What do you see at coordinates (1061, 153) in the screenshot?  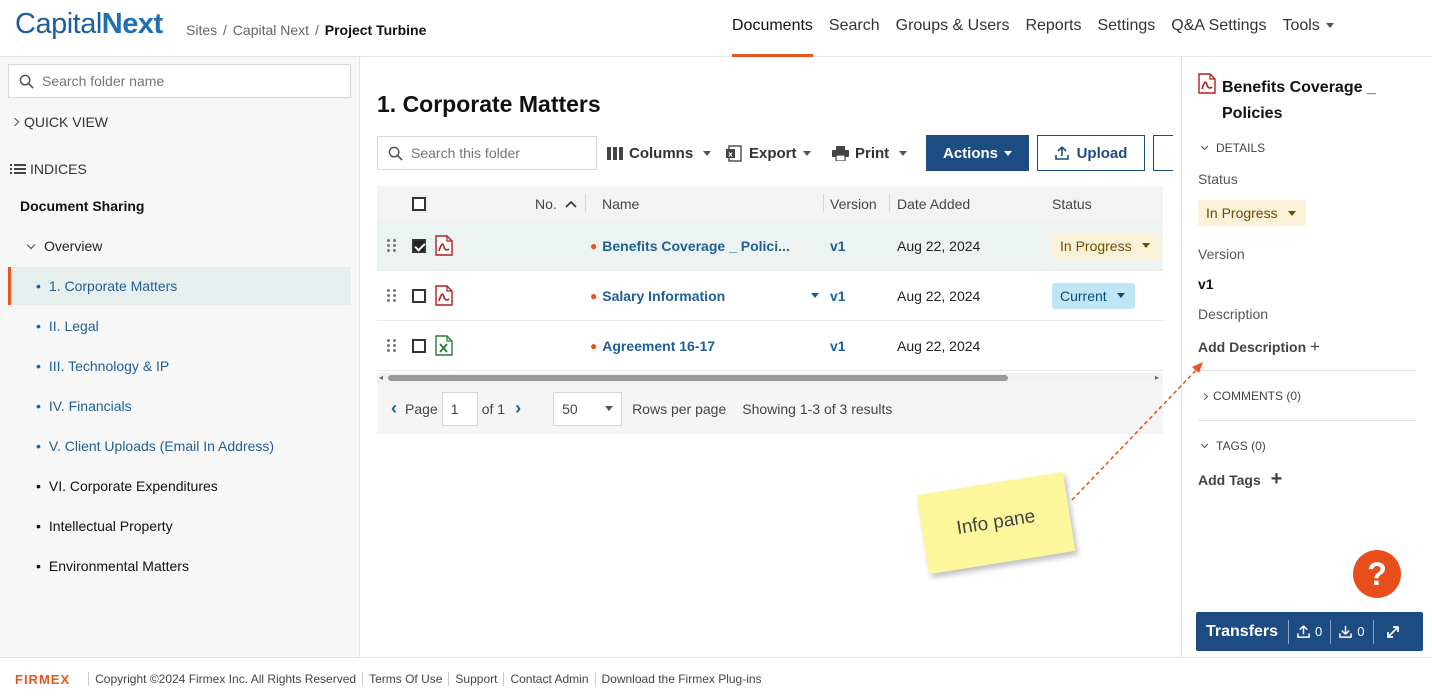 I see `upload-icon` at bounding box center [1061, 153].